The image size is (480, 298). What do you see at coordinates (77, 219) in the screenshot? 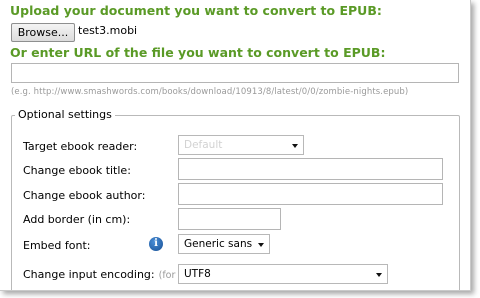
I see `border-label: Add border (in cm):` at bounding box center [77, 219].